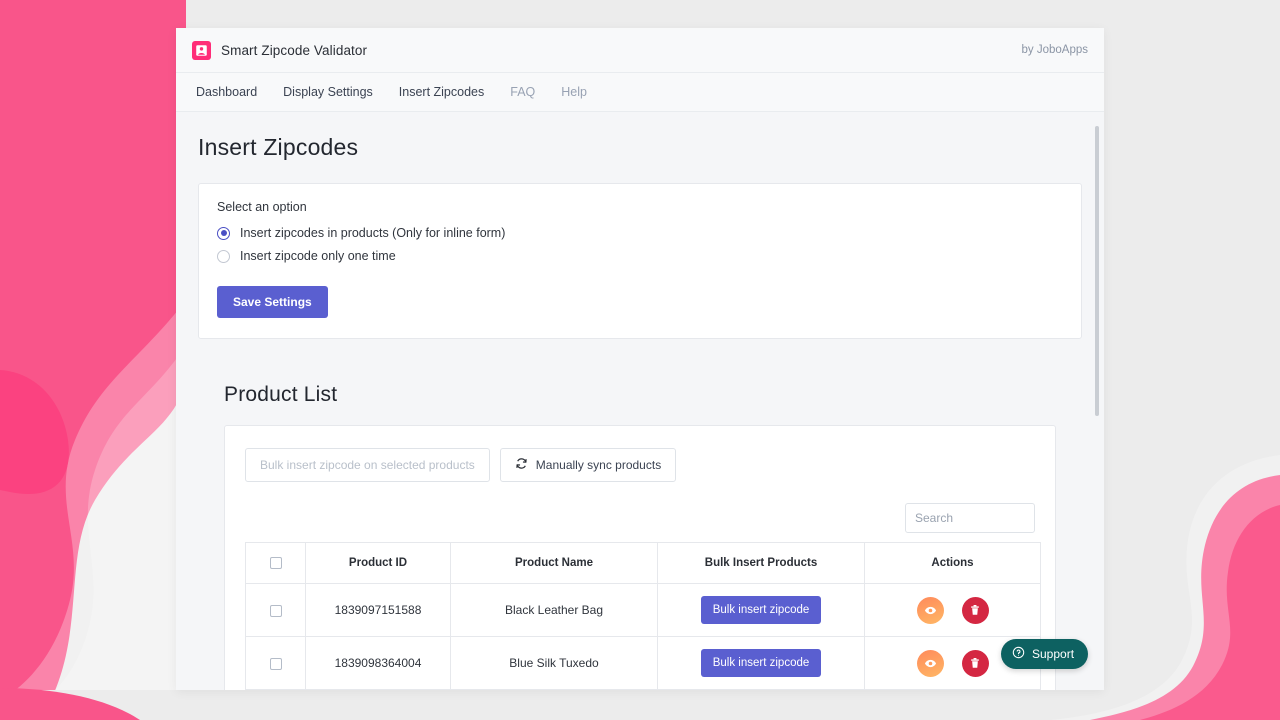 The image size is (1280, 720). I want to click on id-card-person-icon, so click(201, 50).